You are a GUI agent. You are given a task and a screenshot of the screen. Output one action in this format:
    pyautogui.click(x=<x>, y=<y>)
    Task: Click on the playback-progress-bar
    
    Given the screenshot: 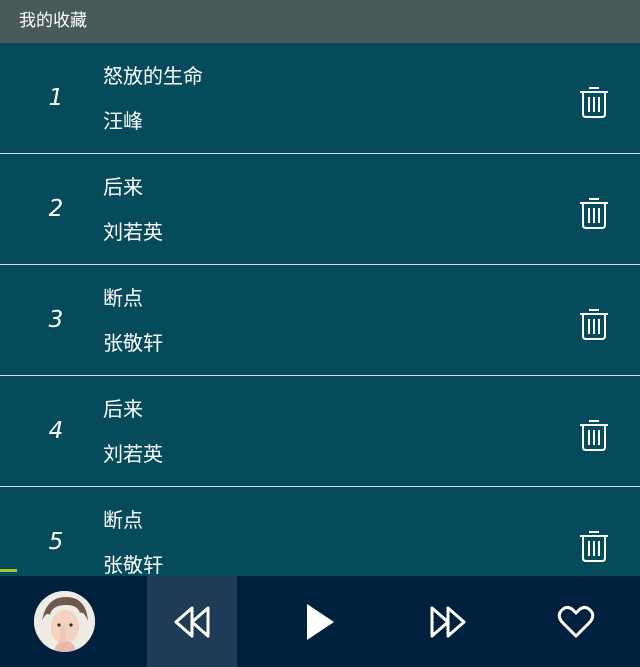 What is the action you would take?
    pyautogui.click(x=8, y=570)
    